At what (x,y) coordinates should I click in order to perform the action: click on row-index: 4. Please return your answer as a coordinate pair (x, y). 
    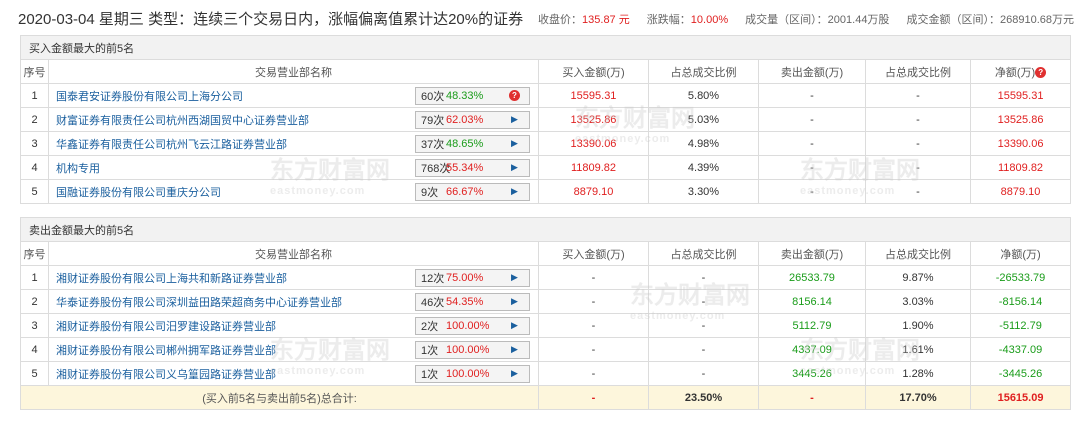
    Looking at the image, I should click on (34, 167).